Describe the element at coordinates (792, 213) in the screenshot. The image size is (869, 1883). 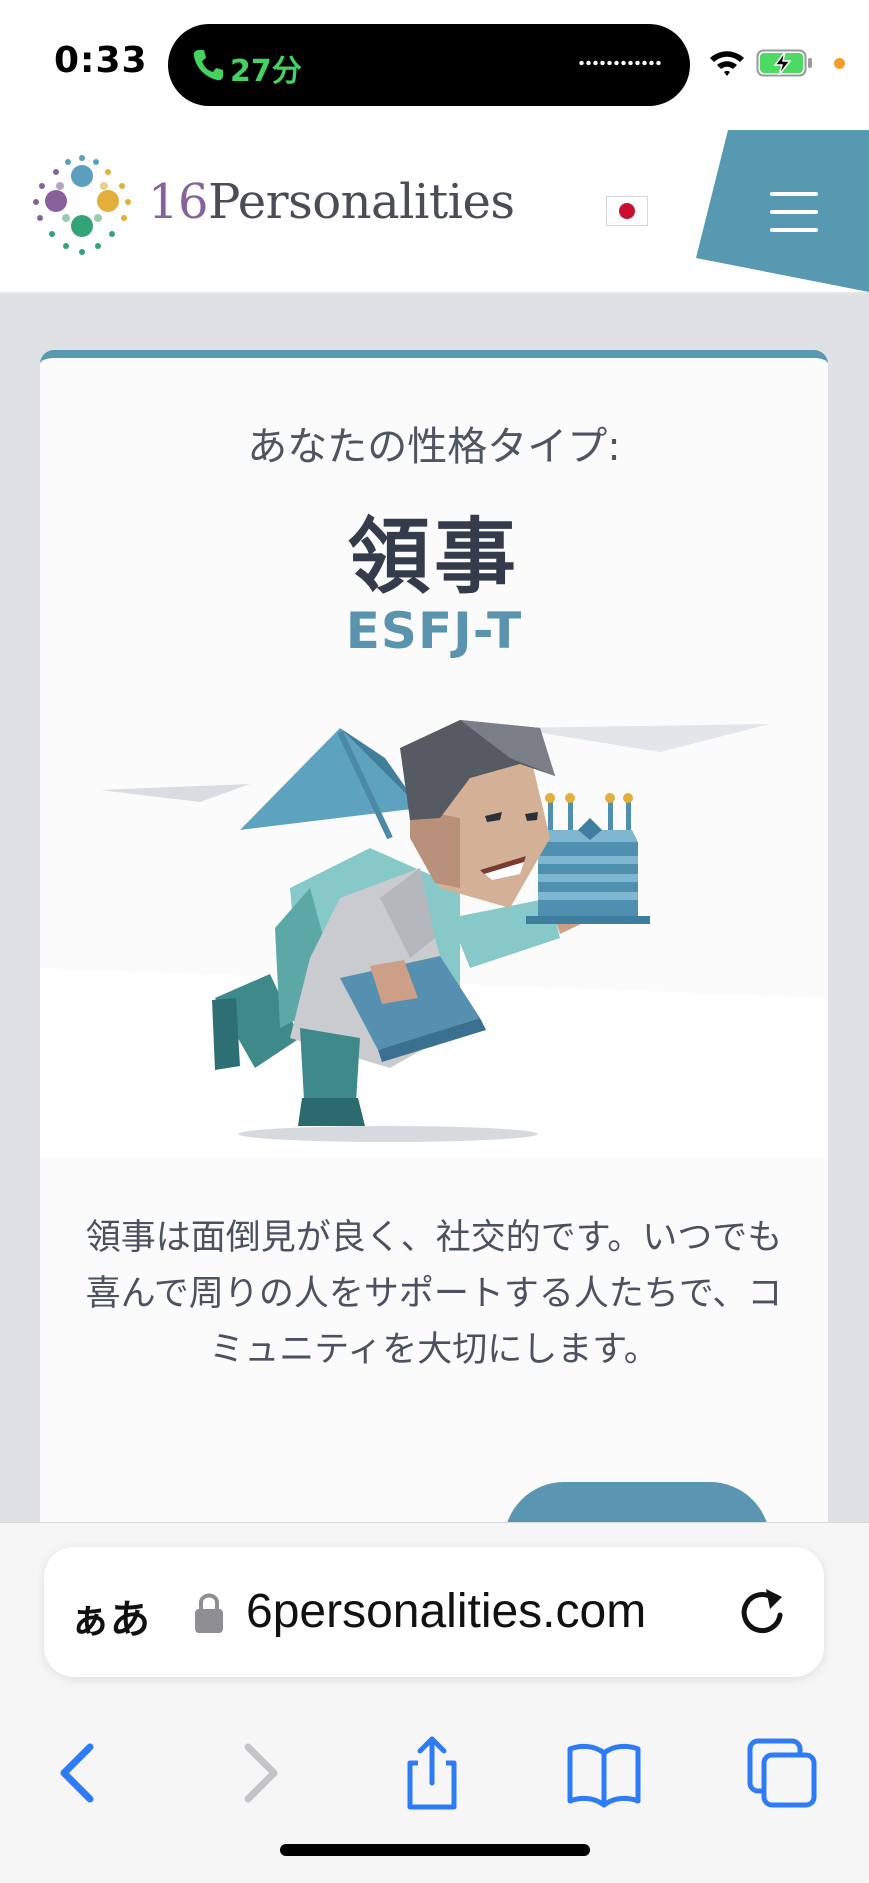
I see `hamburger-menu-icon` at that location.